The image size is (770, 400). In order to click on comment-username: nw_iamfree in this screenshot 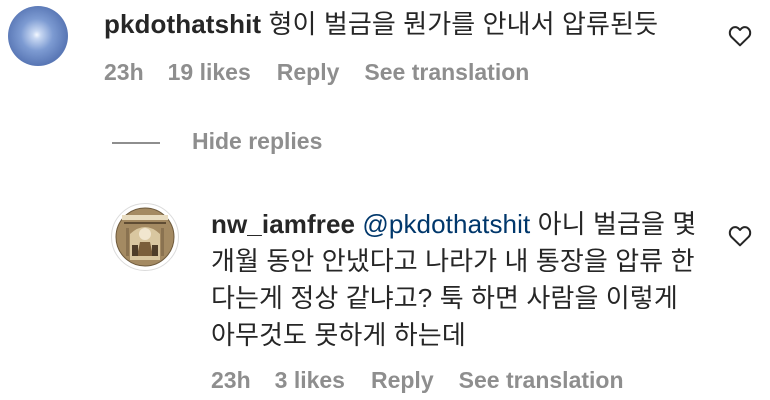, I will do `click(283, 224)`.